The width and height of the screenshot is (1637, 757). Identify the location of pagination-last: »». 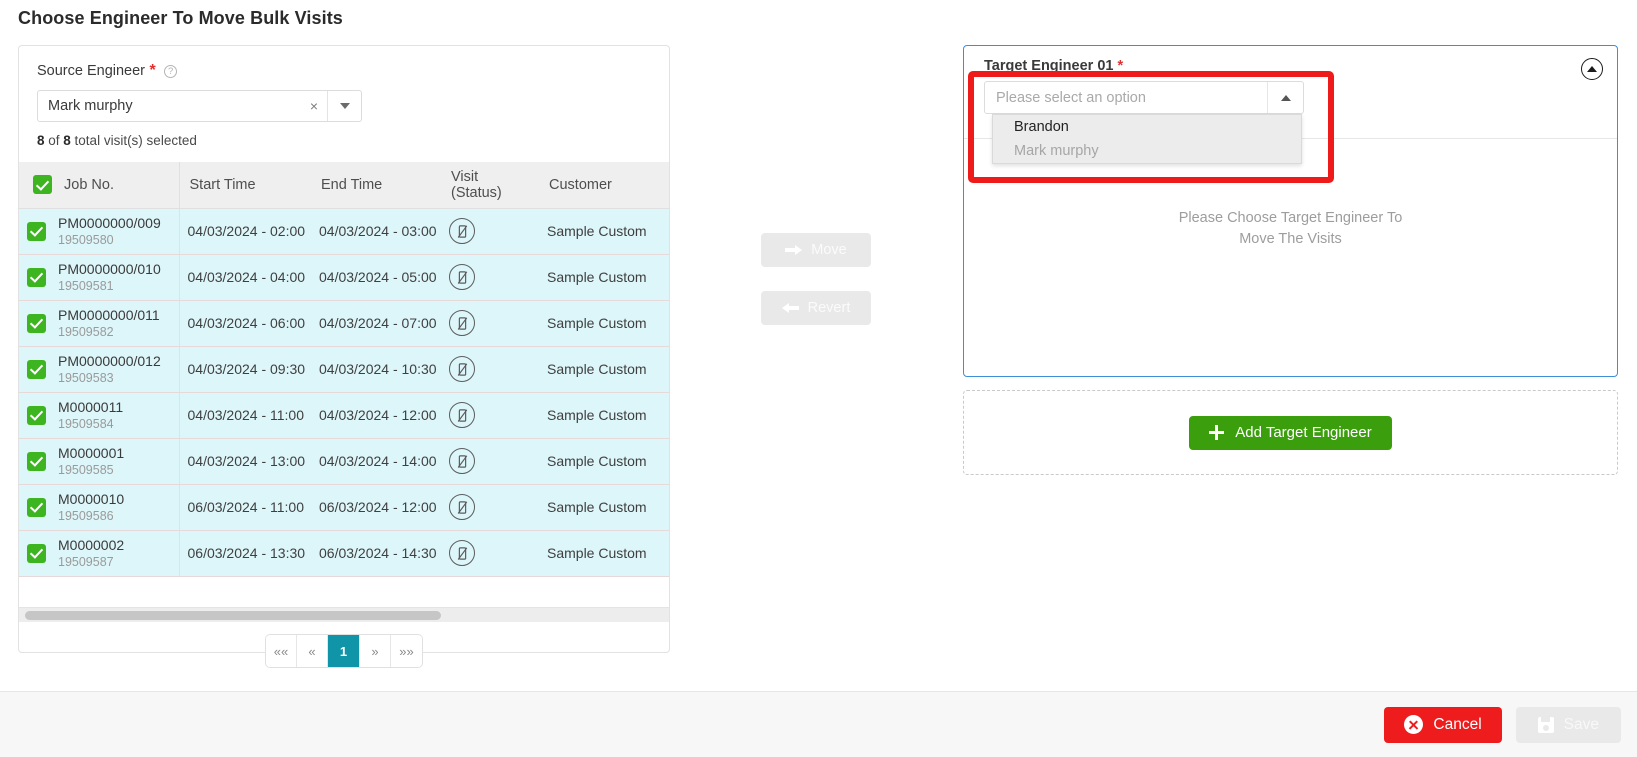
(406, 651).